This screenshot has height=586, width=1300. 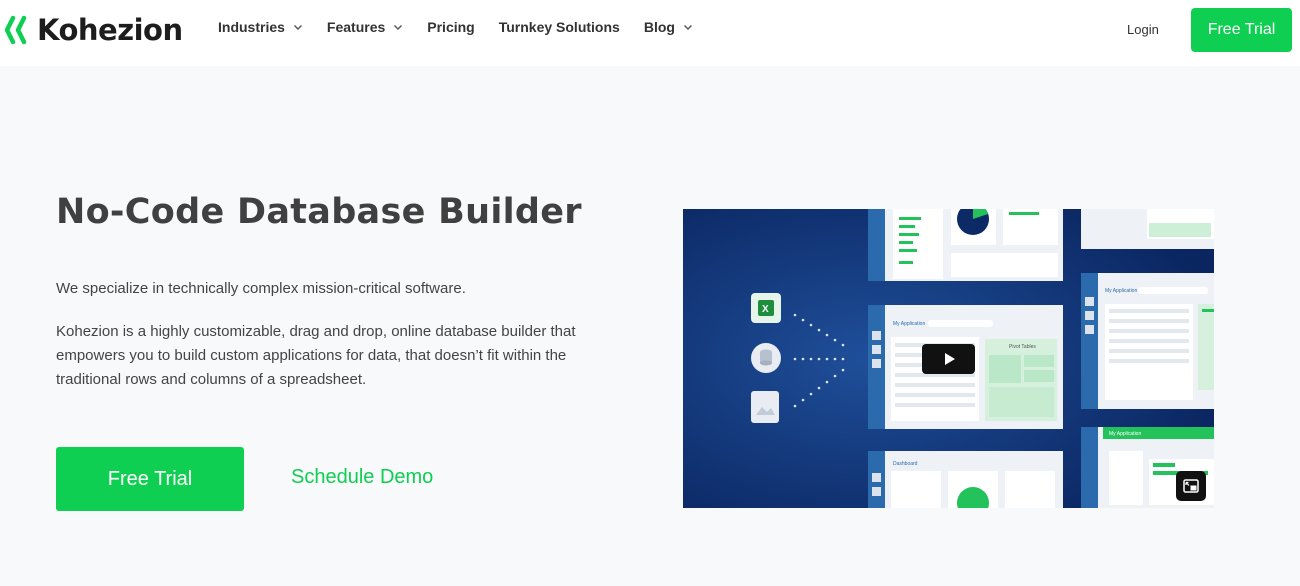 What do you see at coordinates (362, 477) in the screenshot?
I see `schedule-demo-link: Schedule Demo` at bounding box center [362, 477].